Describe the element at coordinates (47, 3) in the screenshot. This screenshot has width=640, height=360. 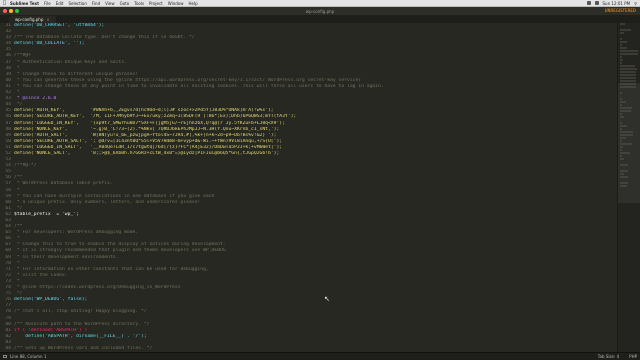
I see `menu-item-file: File` at that location.